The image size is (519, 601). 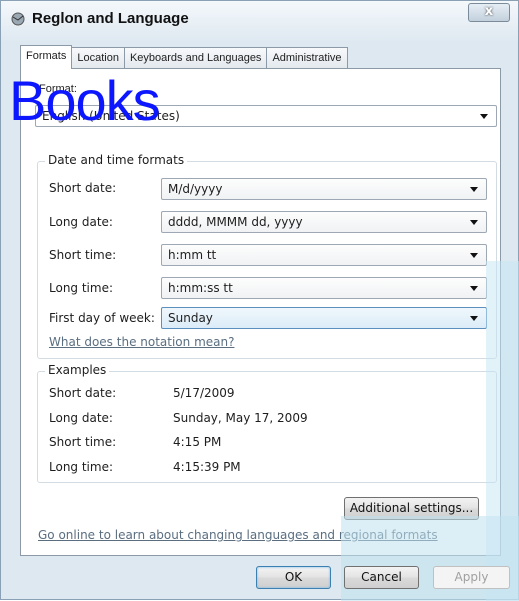 I want to click on long-date-value: dddd, MMMM dd, yyyy, so click(x=235, y=222).